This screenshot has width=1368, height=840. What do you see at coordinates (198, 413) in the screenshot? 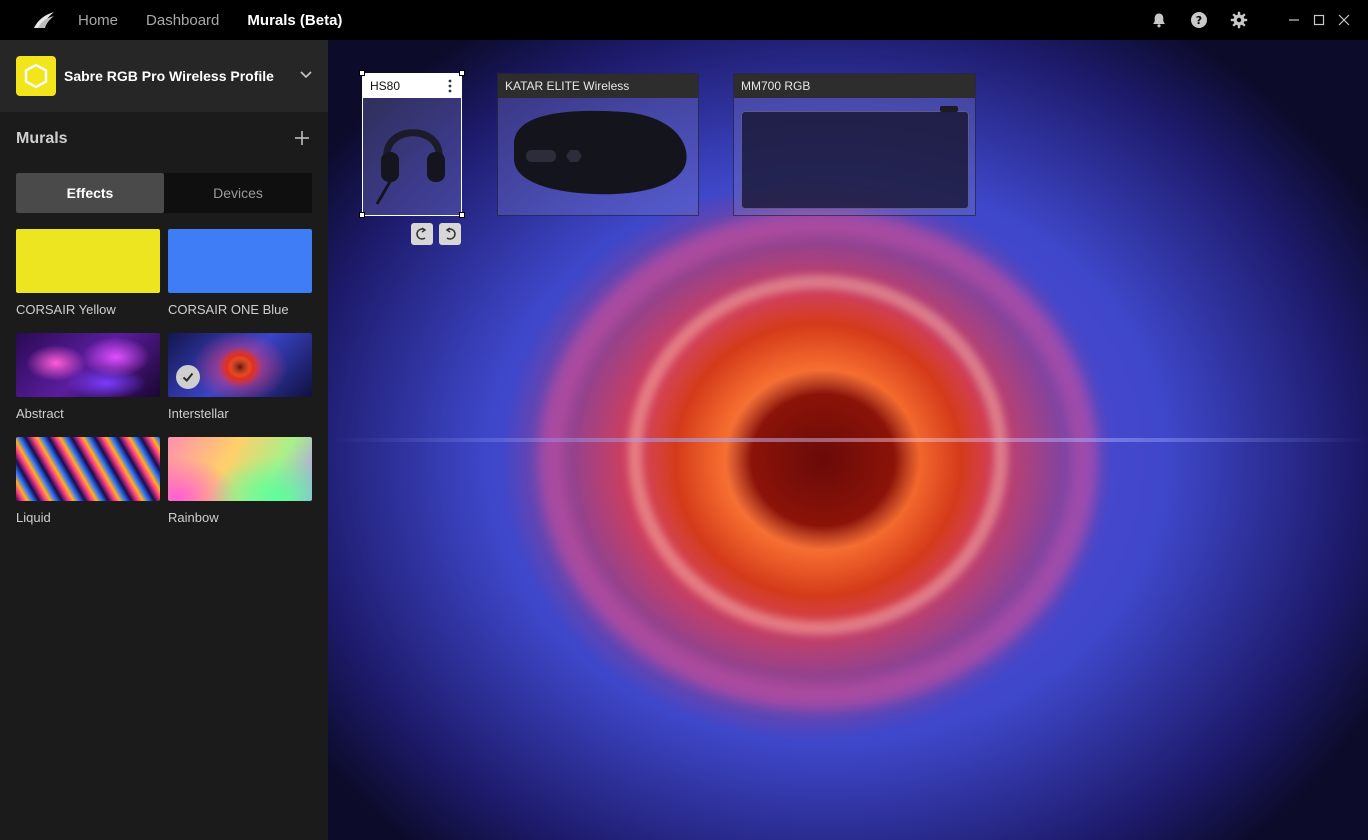
I see `effect-label: Interstellar` at bounding box center [198, 413].